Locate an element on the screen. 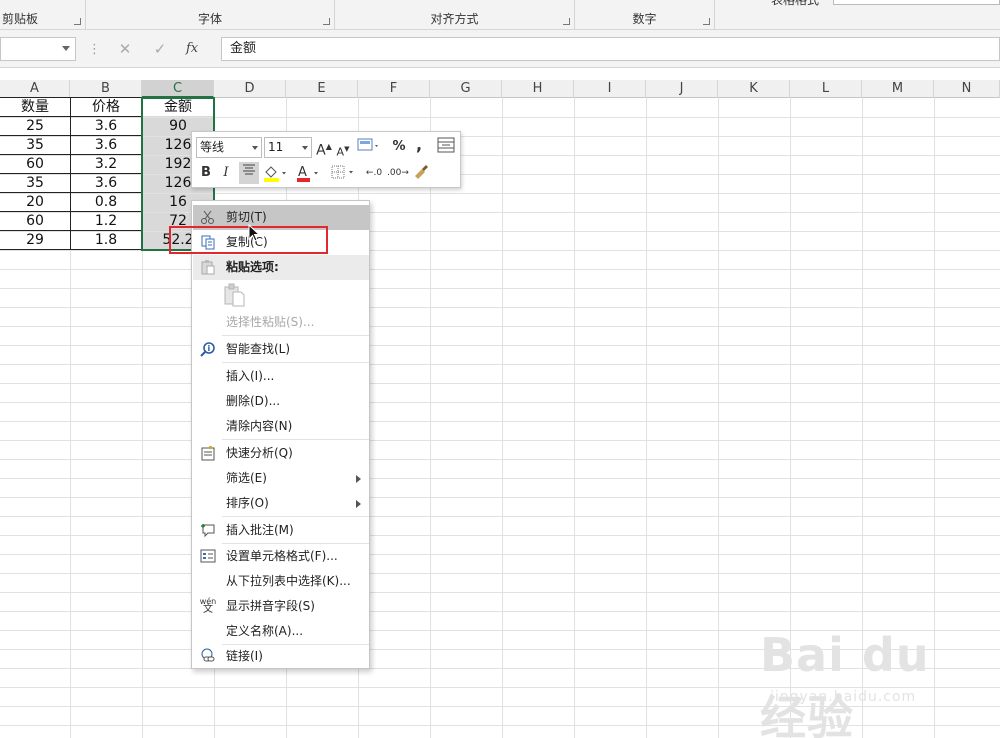 This screenshot has width=1000, height=738. cell-styles-icon is located at coordinates (368, 147).